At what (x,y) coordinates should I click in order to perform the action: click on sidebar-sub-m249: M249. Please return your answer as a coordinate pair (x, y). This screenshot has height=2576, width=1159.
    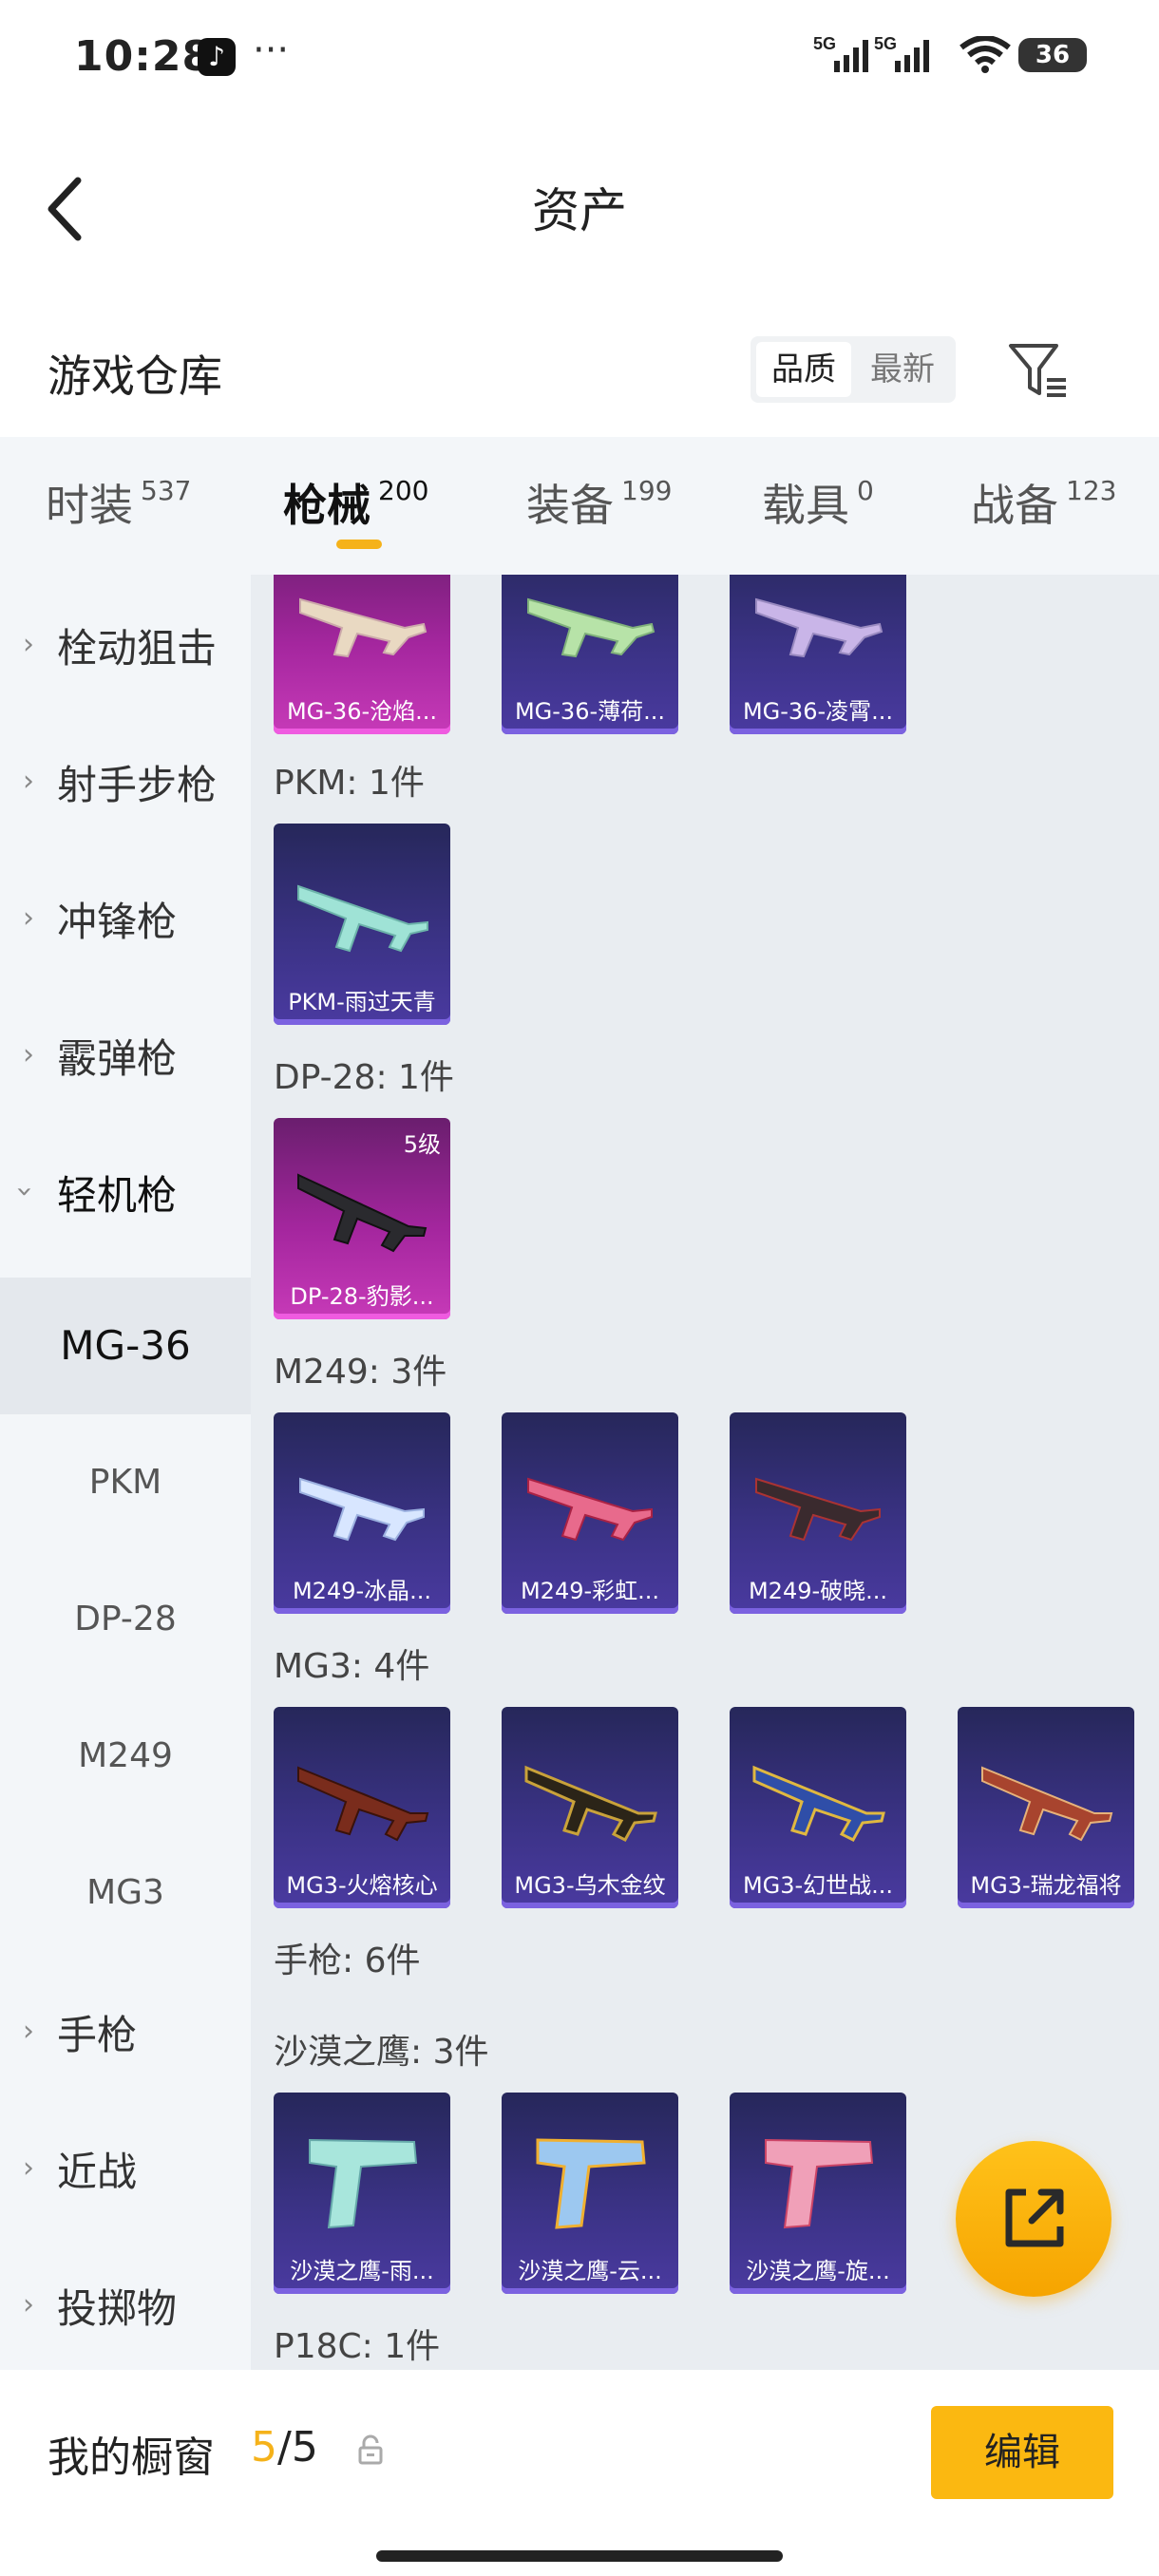
    Looking at the image, I should click on (125, 1756).